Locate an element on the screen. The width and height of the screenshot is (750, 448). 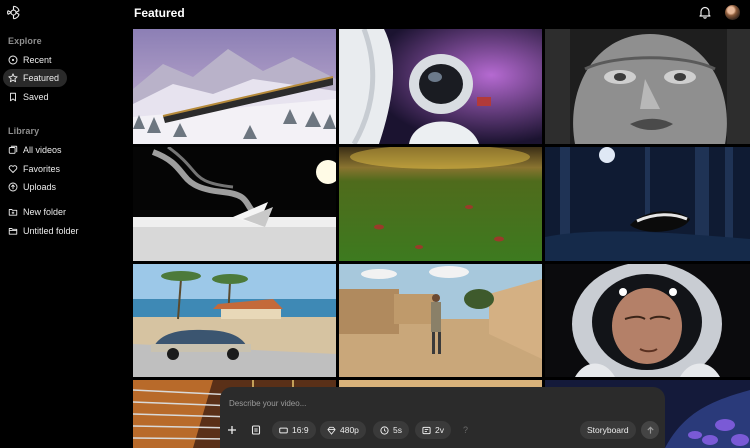
storyboard-button: Storyboard is located at coordinates (608, 430).